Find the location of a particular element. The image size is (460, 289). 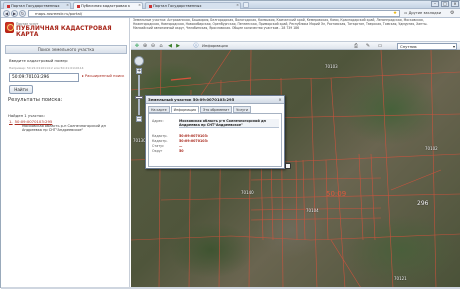

cadastral-value: 50:09:0070103: is located at coordinates (194, 136).